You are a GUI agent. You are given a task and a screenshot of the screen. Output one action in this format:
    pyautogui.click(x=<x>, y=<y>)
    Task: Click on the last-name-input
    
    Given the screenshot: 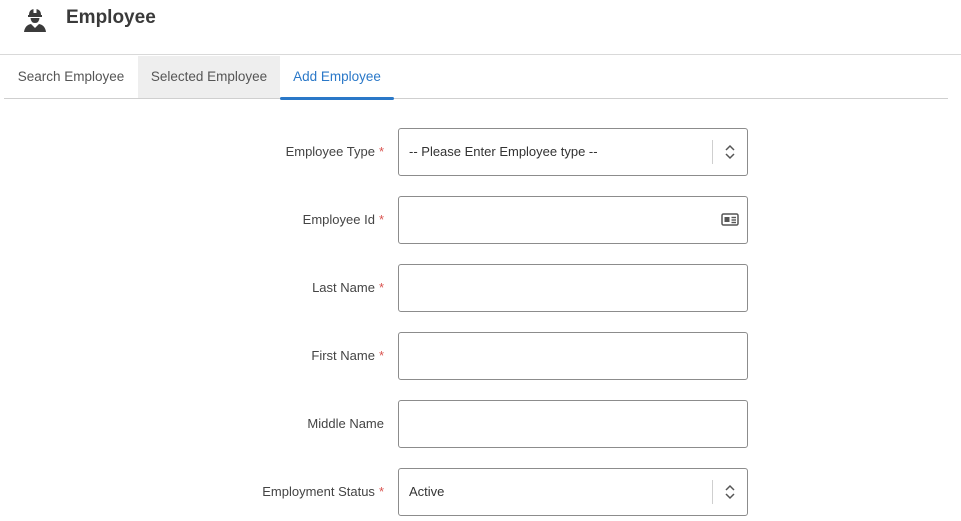 What is the action you would take?
    pyautogui.click(x=561, y=289)
    